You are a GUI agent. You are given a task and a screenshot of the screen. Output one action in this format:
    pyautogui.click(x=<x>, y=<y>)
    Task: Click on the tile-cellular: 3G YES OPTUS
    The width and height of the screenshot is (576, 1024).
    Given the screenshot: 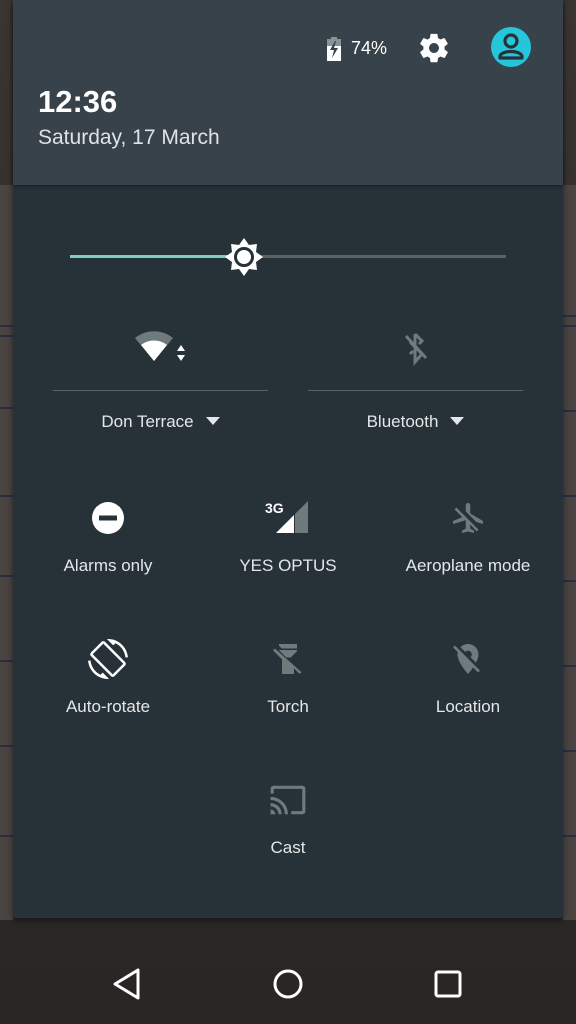 What is the action you would take?
    pyautogui.click(x=288, y=548)
    